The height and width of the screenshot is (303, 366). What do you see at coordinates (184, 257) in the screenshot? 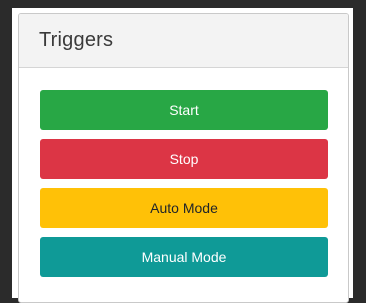
I see `manual-mode-button: Manual Mode` at bounding box center [184, 257].